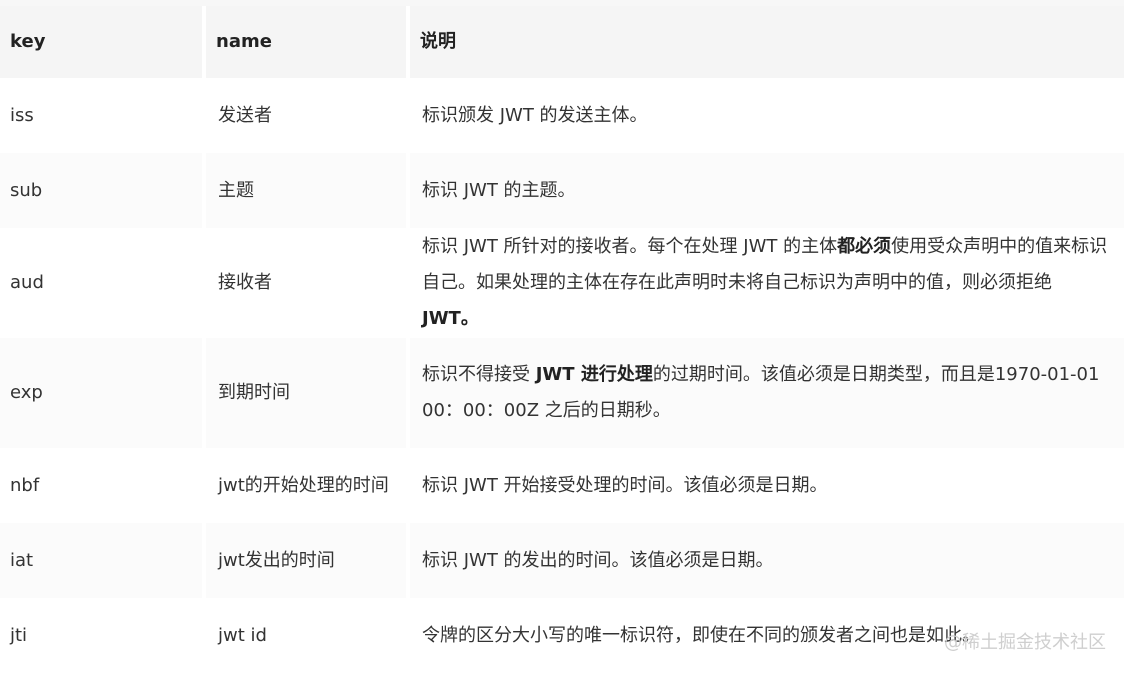 This screenshot has height=673, width=1124. Describe the element at coordinates (765, 115) in the screenshot. I see `cell-description: 标识颁发 JWT 的发送主体。` at that location.